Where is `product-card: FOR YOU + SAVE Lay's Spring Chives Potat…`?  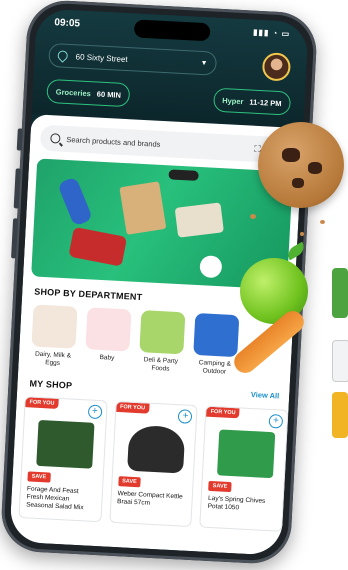
product-card: FOR YOU + SAVE Lay's Spring Chives Potat… is located at coordinates (244, 468).